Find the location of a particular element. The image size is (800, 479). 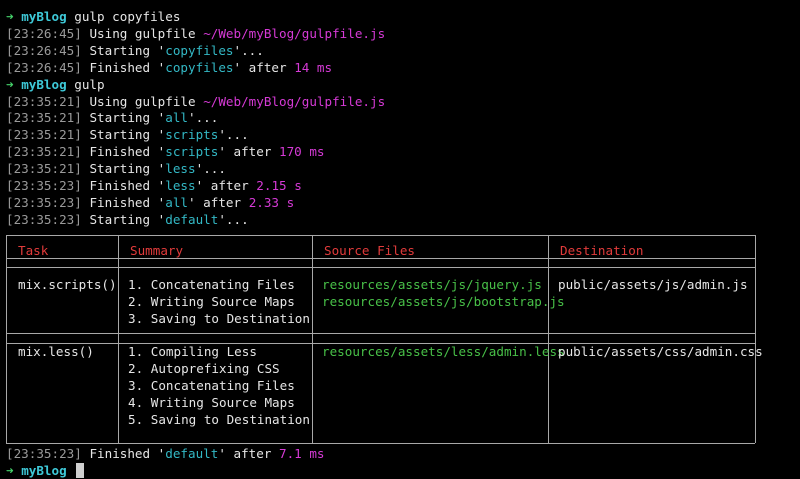

table-summary-step: 3. Saving to Destination is located at coordinates (219, 318).